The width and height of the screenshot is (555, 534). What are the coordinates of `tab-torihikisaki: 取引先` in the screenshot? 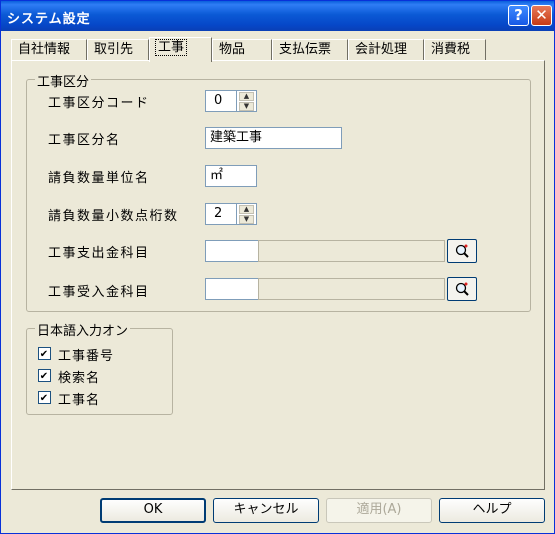 It's located at (118, 50).